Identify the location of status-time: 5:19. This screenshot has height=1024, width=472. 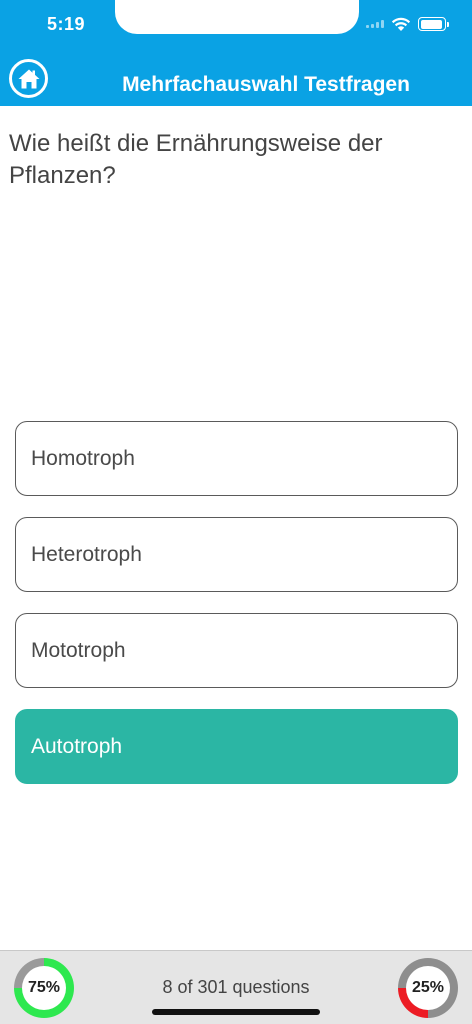
(66, 24).